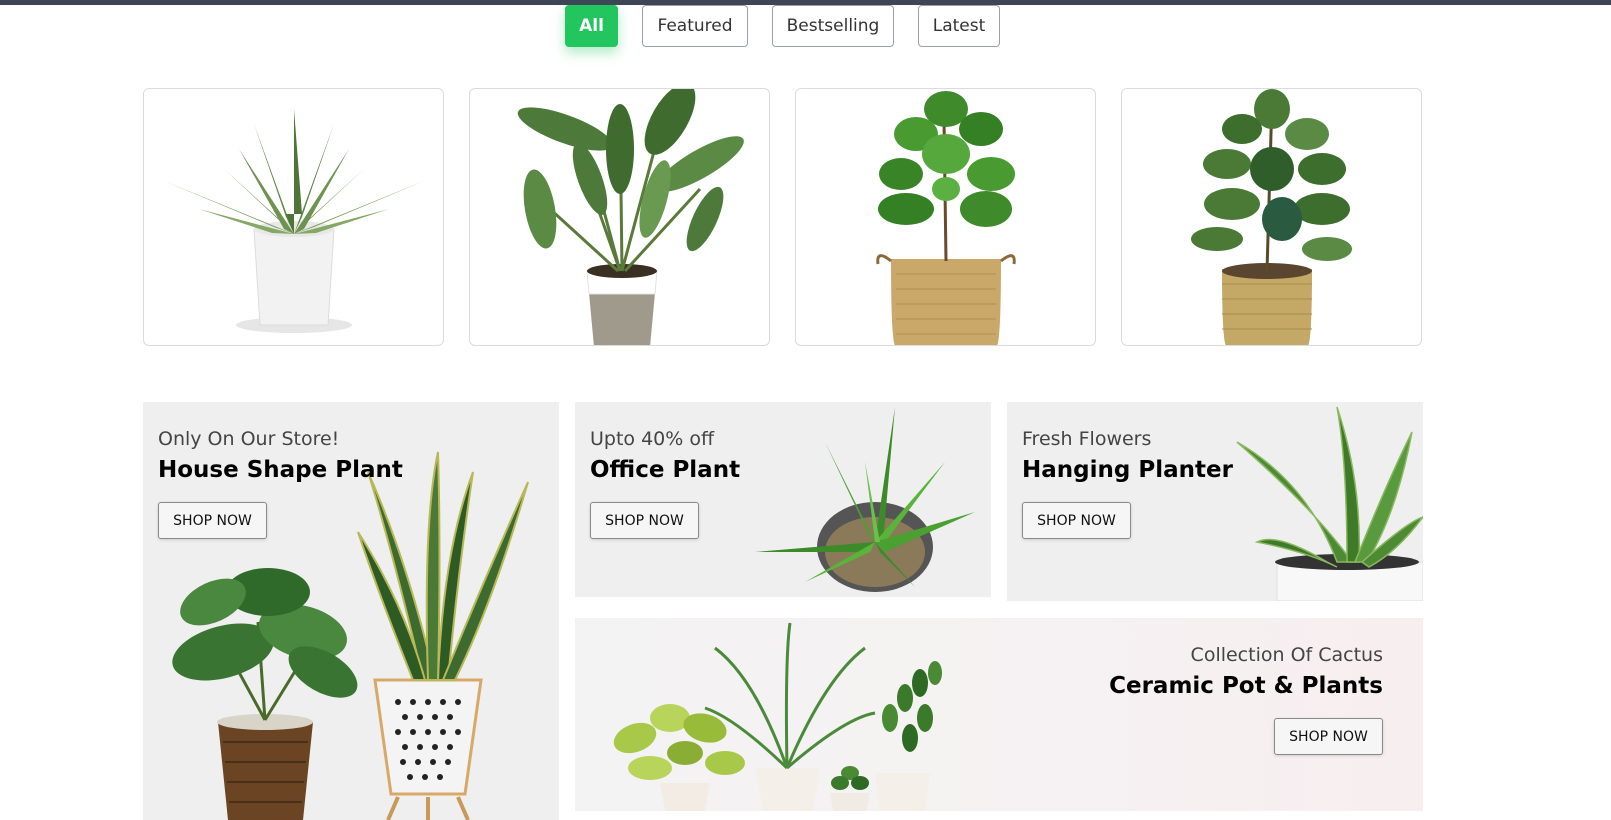 This screenshot has width=1611, height=820. Describe the element at coordinates (665, 470) in the screenshot. I see `banner-title: Office Plant` at that location.